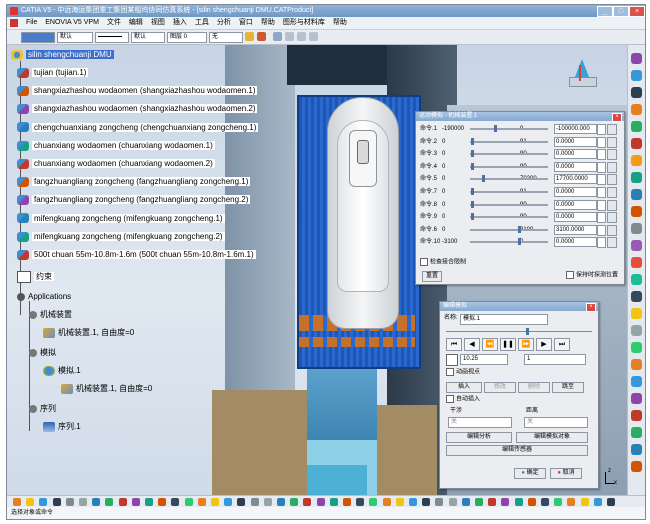 The width and height of the screenshot is (650, 524). What do you see at coordinates (202, 23) in the screenshot?
I see `menu-item-6: 工具` at bounding box center [202, 23].